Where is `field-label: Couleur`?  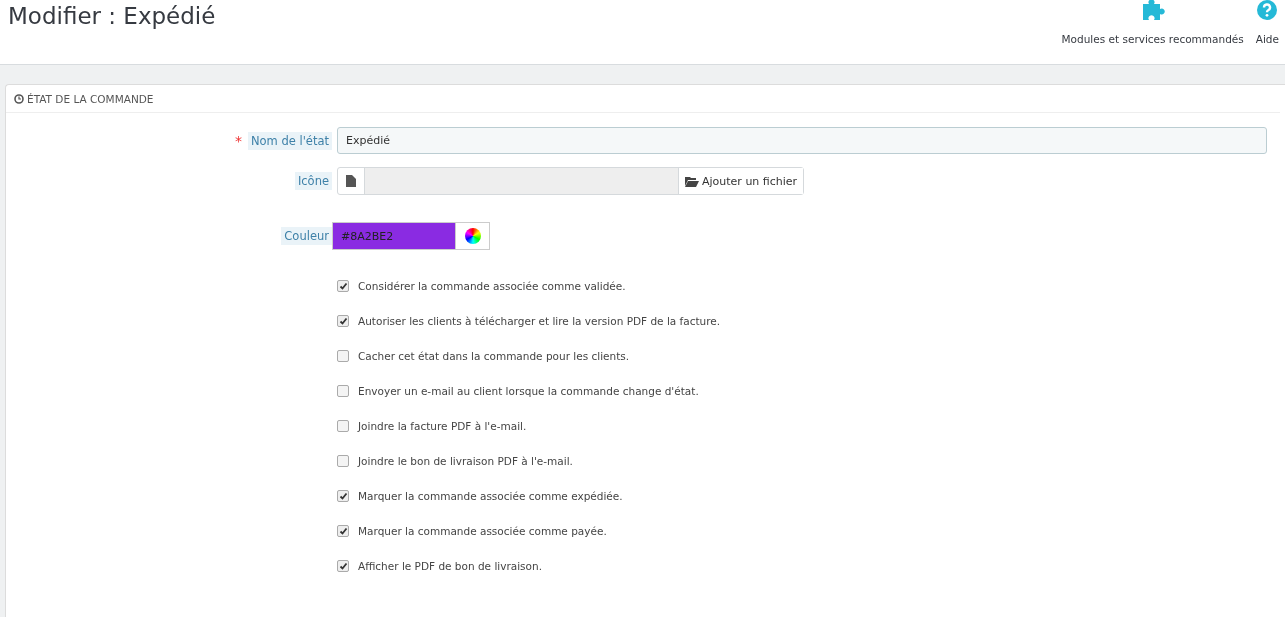 field-label: Couleur is located at coordinates (306, 236).